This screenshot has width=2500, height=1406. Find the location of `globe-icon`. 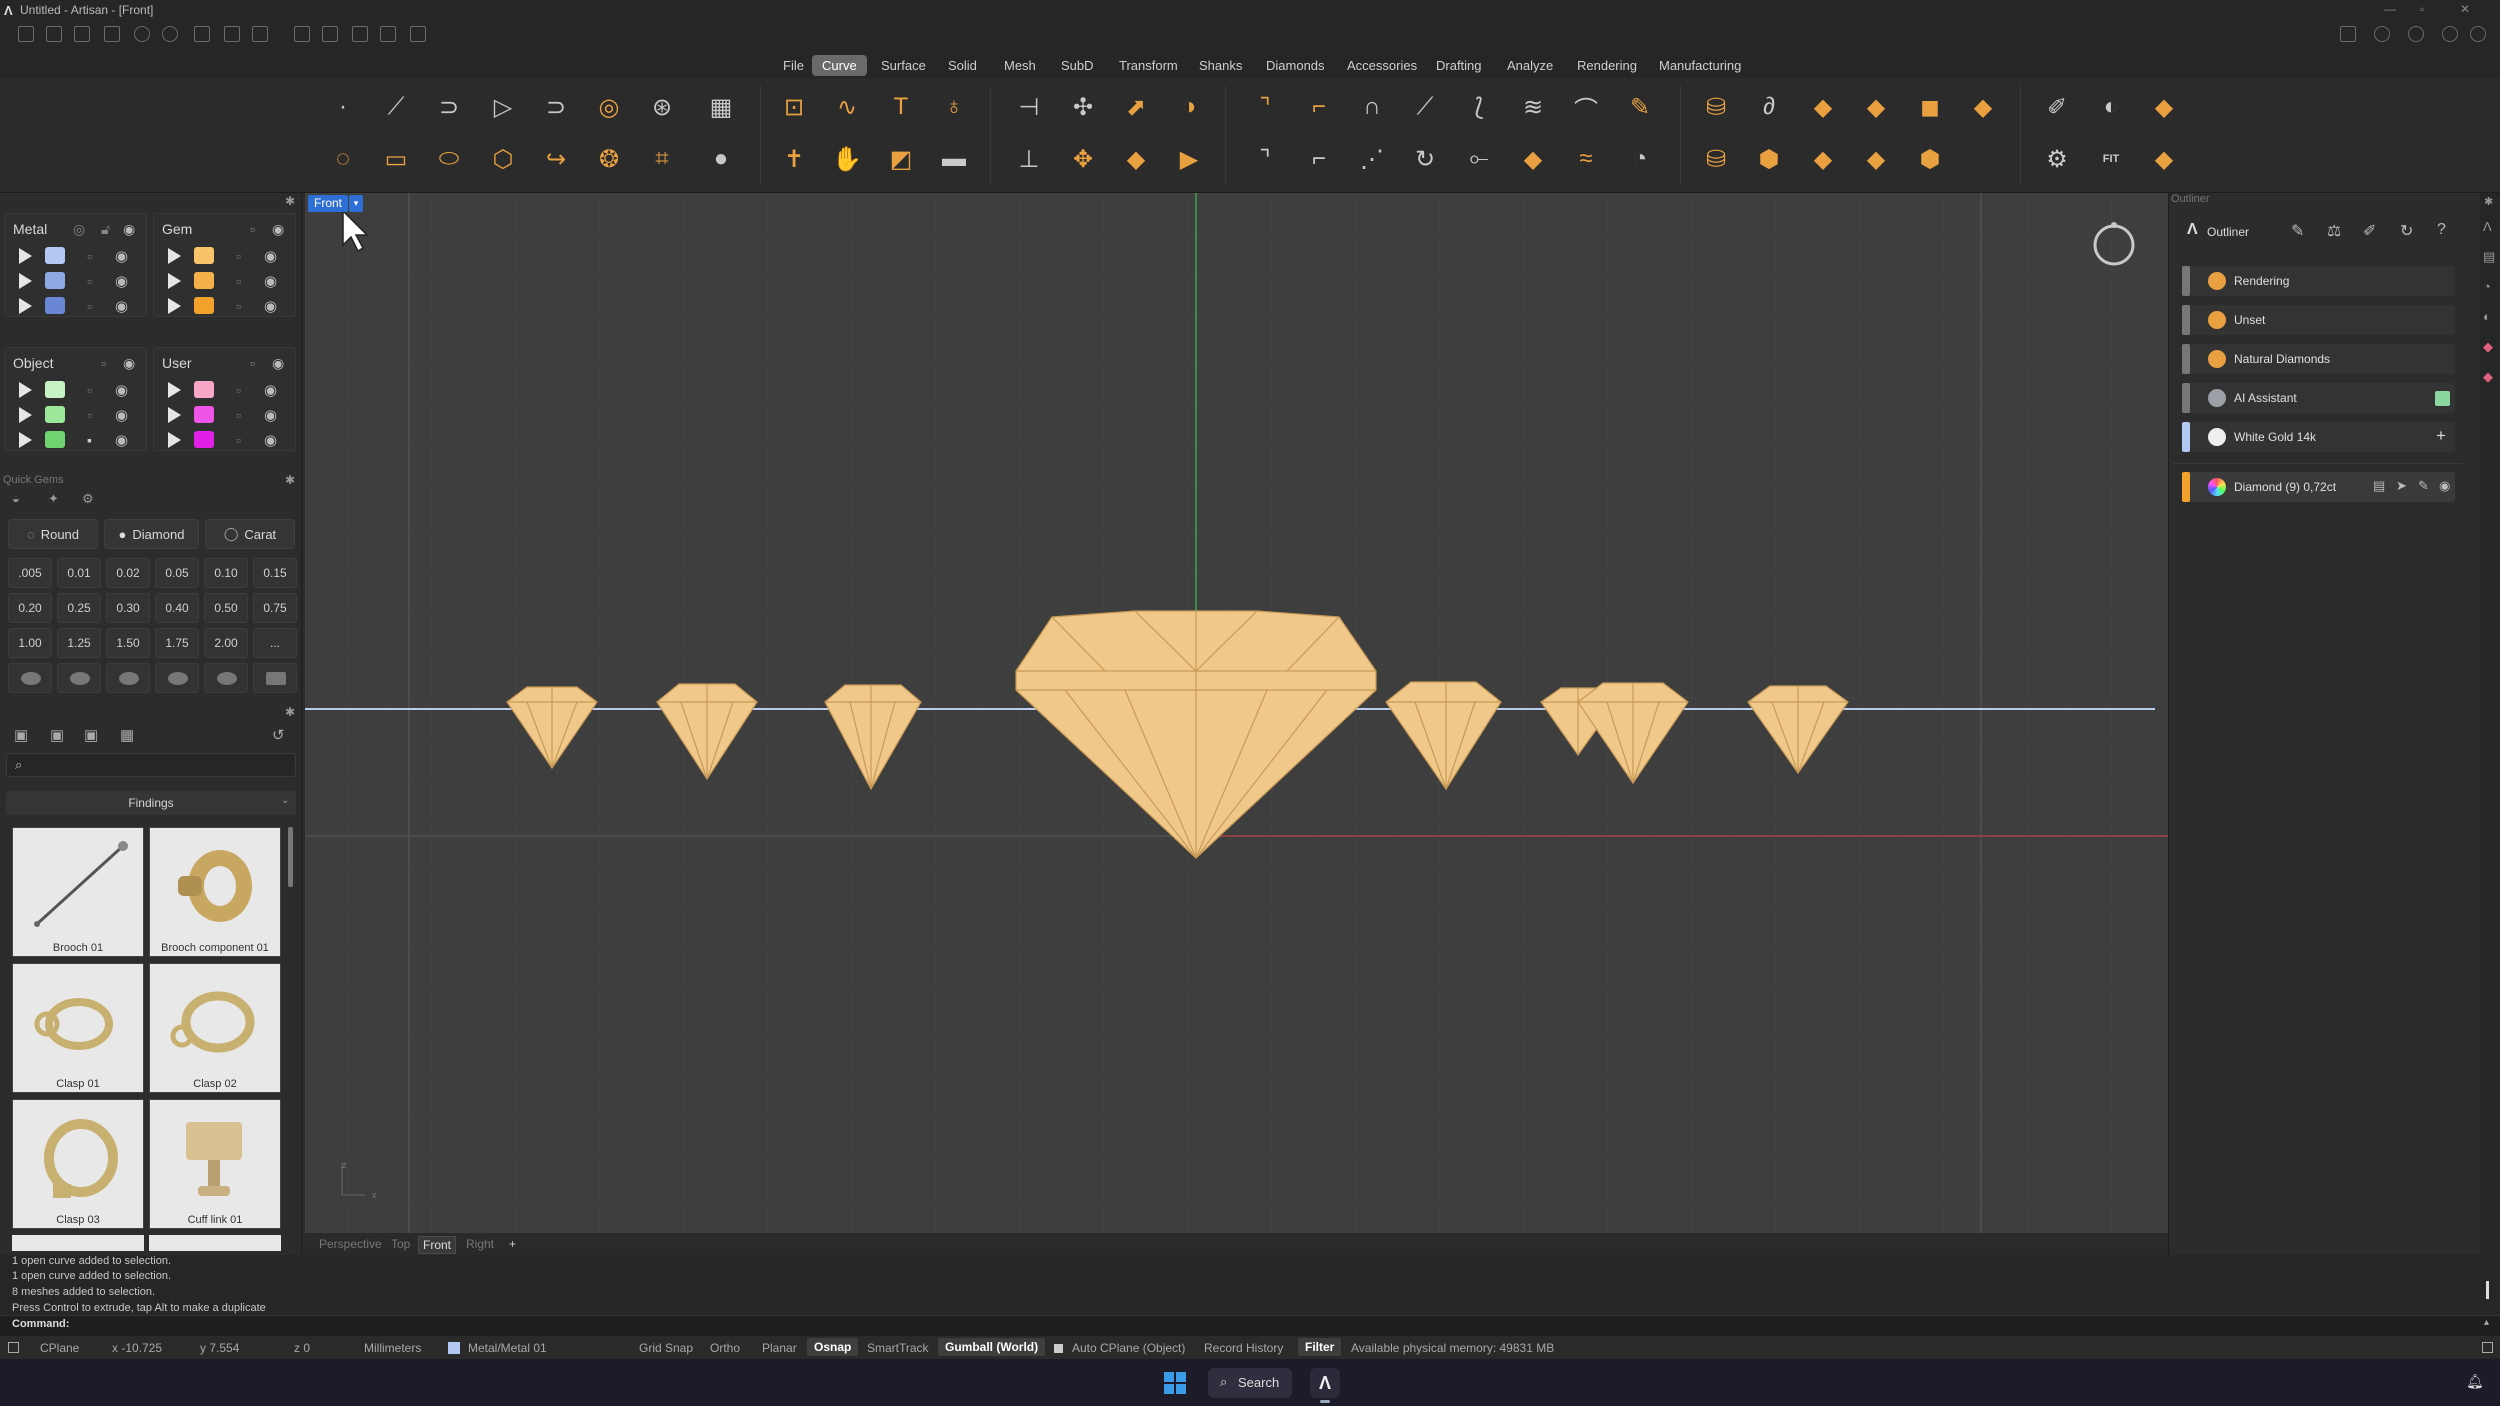

globe-icon is located at coordinates (2416, 34).